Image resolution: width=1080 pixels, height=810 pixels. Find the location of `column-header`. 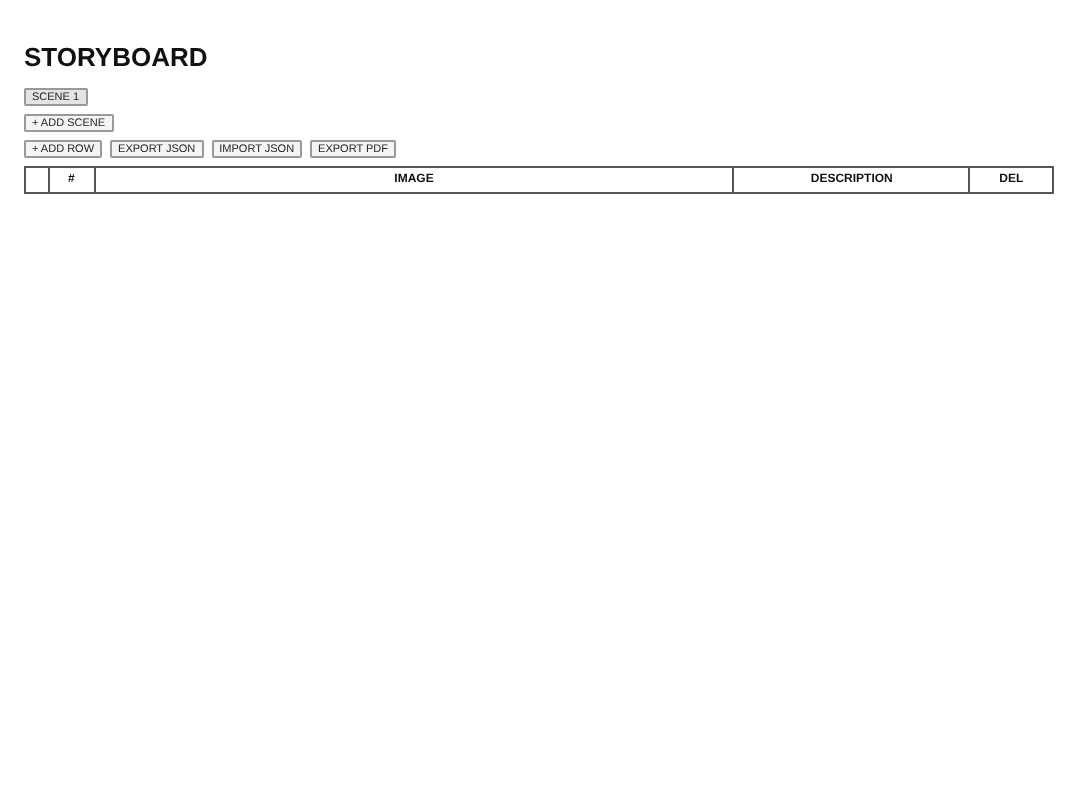

column-header is located at coordinates (37, 180).